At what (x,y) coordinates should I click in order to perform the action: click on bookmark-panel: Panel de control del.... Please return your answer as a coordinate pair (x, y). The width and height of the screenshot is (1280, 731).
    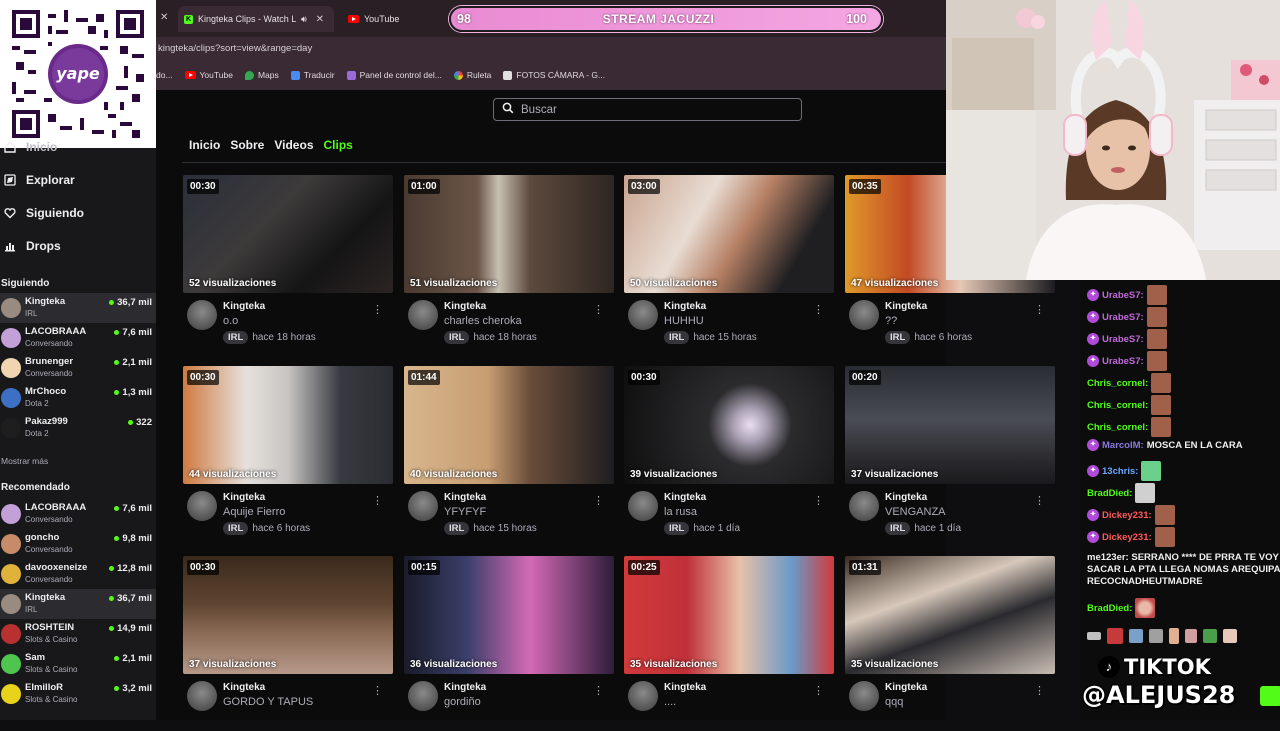
    Looking at the image, I should click on (394, 75).